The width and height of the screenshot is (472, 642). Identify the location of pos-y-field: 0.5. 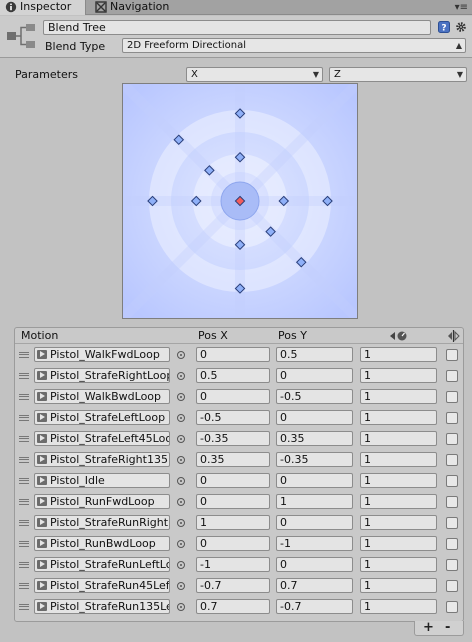
(314, 354).